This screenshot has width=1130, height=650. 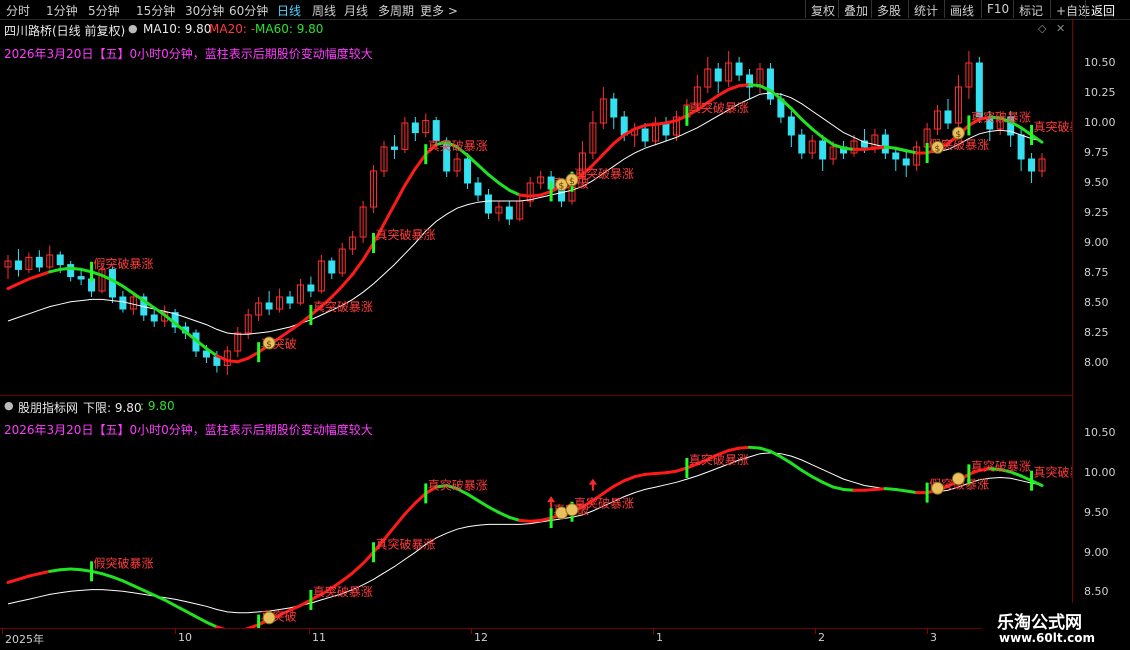 What do you see at coordinates (319, 637) in the screenshot?
I see `xaxis-label: 11` at bounding box center [319, 637].